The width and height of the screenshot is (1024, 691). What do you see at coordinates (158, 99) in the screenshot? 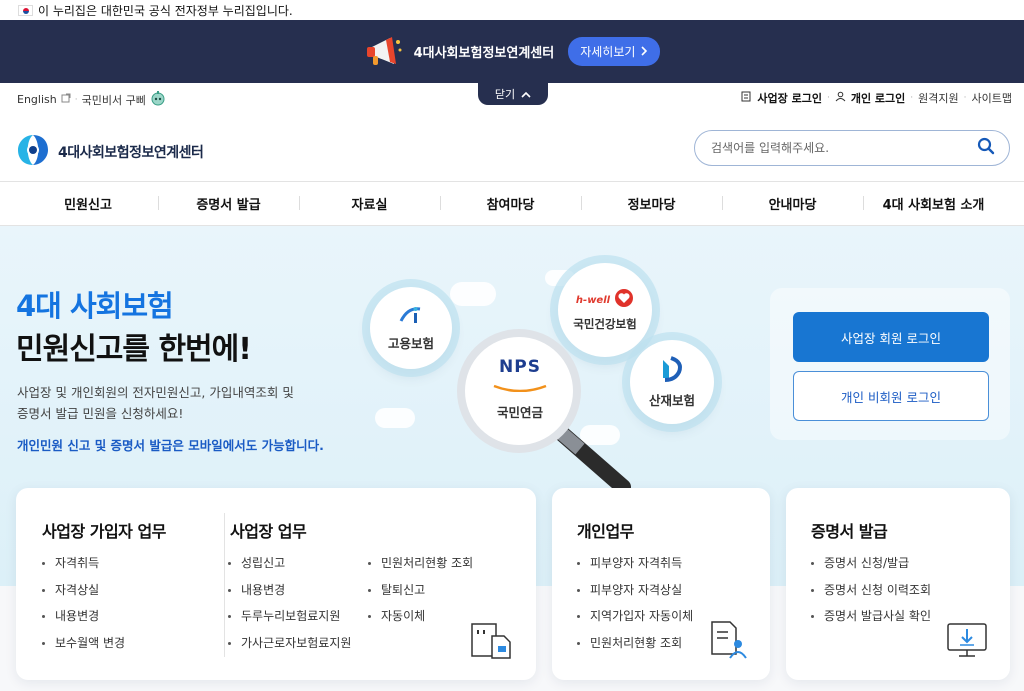
I see `robot-icon` at bounding box center [158, 99].